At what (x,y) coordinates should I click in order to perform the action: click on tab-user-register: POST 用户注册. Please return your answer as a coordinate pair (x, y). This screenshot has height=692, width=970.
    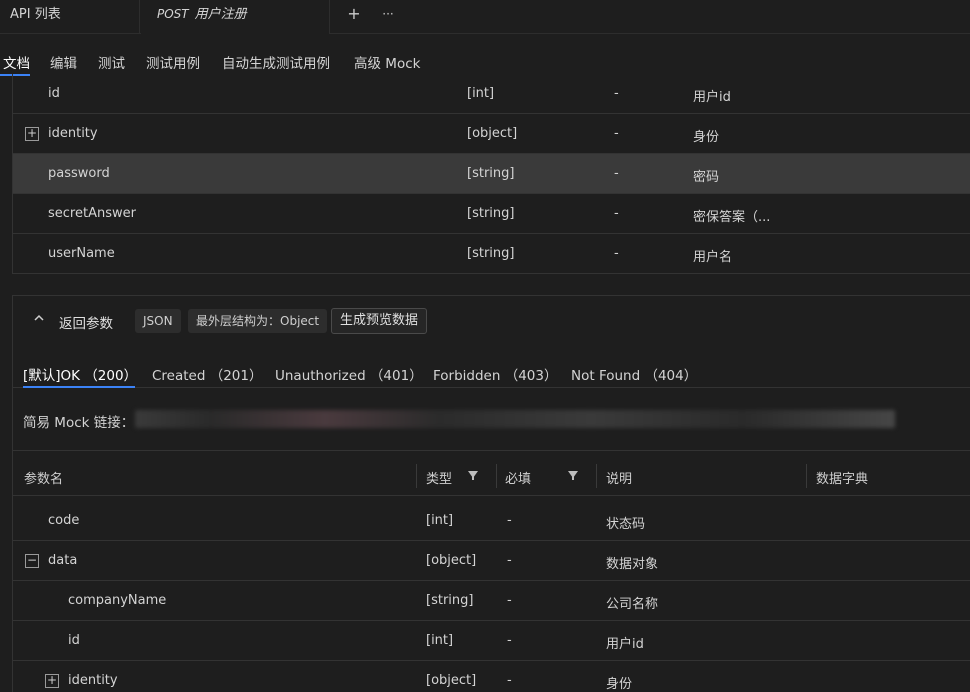
    Looking at the image, I should click on (235, 17).